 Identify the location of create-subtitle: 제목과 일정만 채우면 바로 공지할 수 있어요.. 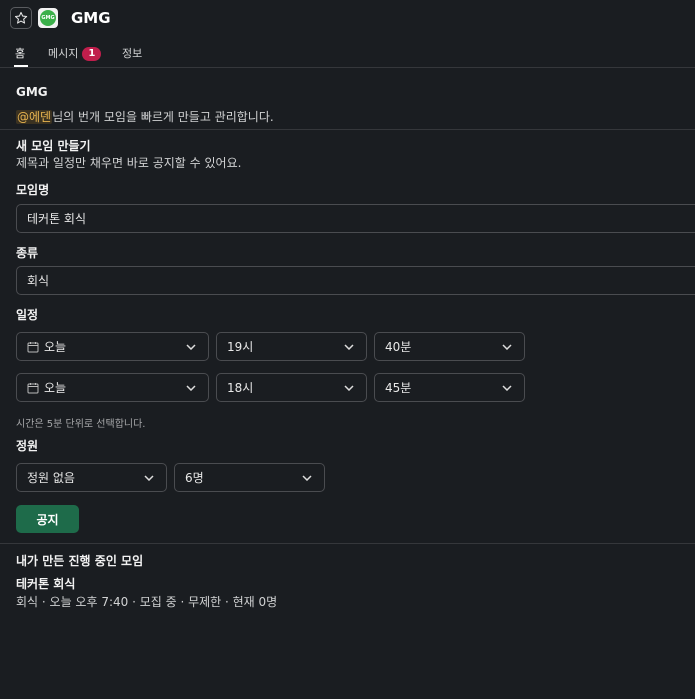
(129, 163).